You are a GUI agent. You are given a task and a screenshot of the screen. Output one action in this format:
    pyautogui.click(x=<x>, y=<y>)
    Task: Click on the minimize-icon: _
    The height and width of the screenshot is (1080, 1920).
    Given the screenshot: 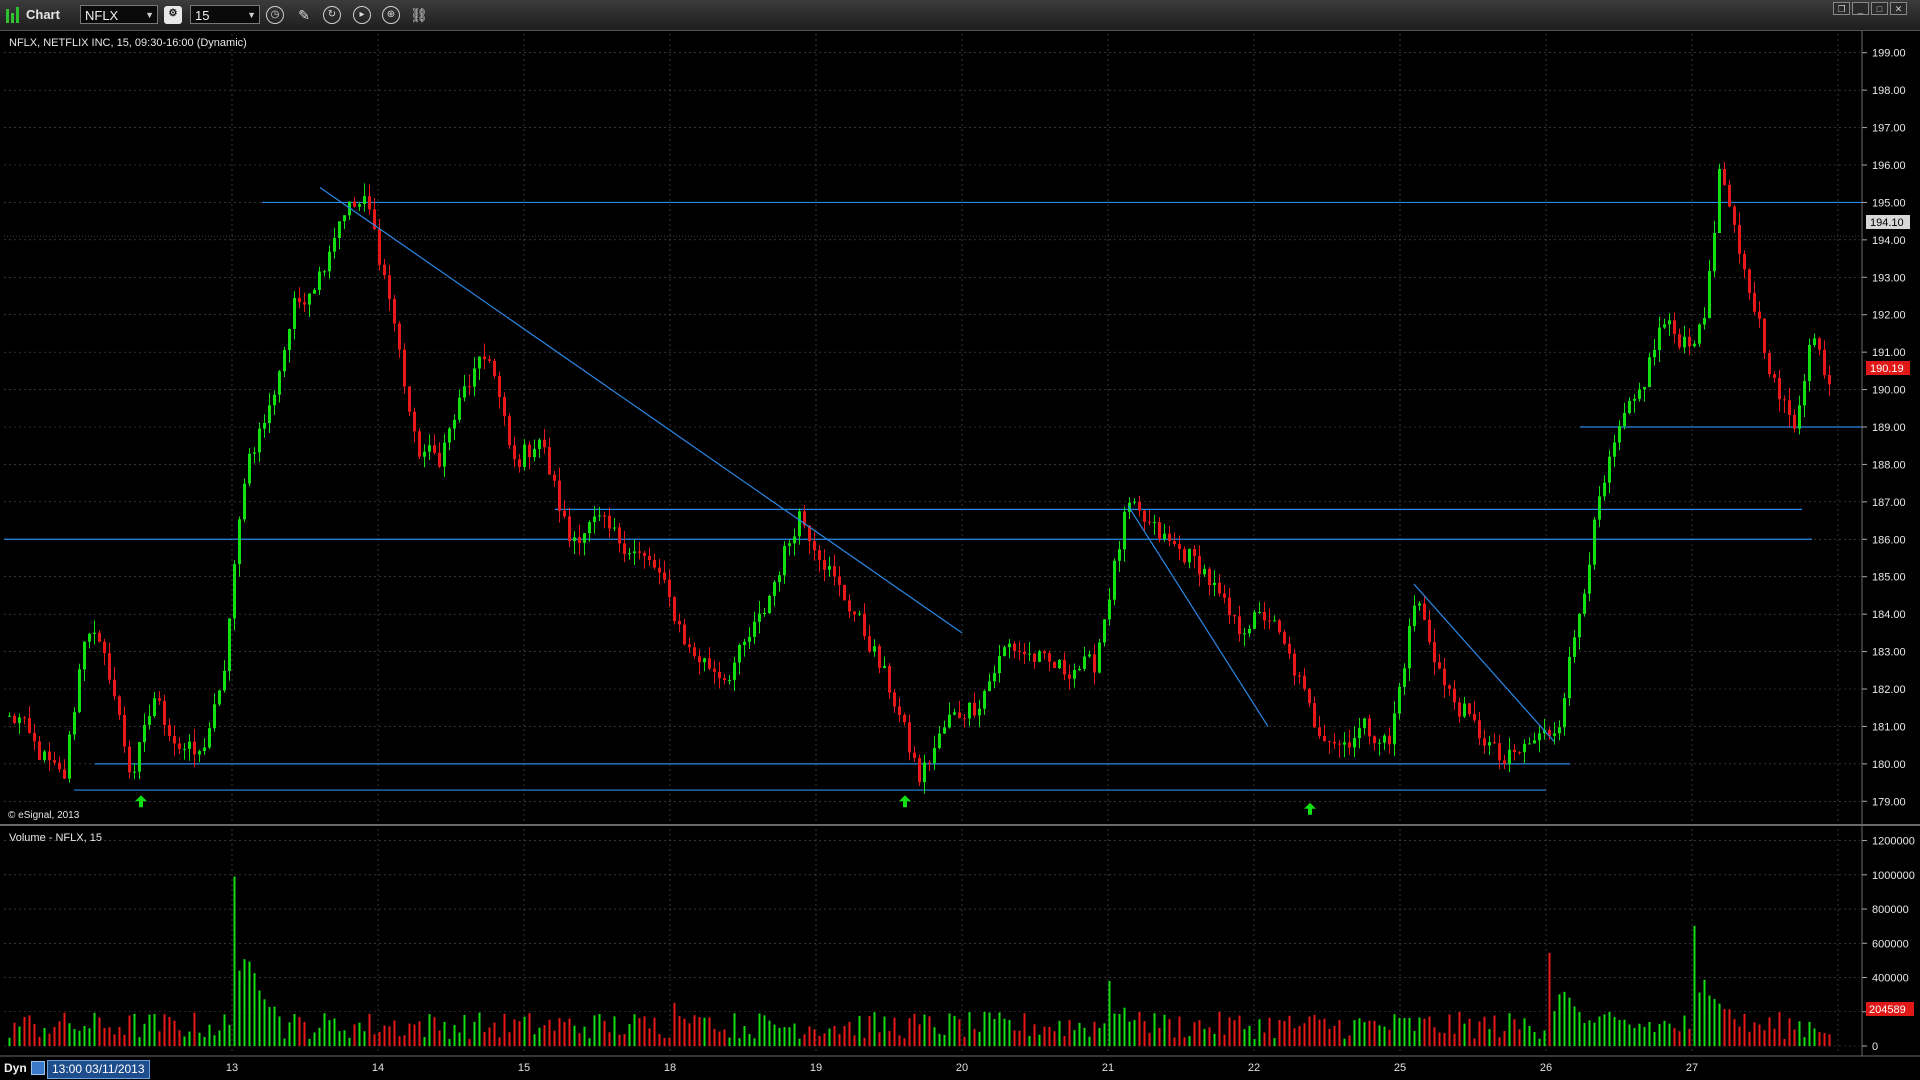 What is the action you would take?
    pyautogui.click(x=1860, y=8)
    